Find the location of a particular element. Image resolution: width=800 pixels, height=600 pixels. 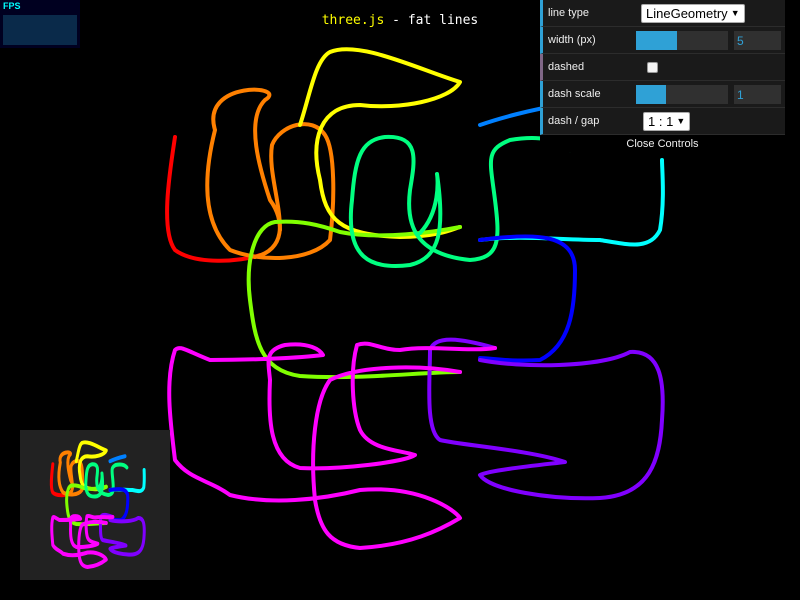

width-slider-fill is located at coordinates (657, 40).